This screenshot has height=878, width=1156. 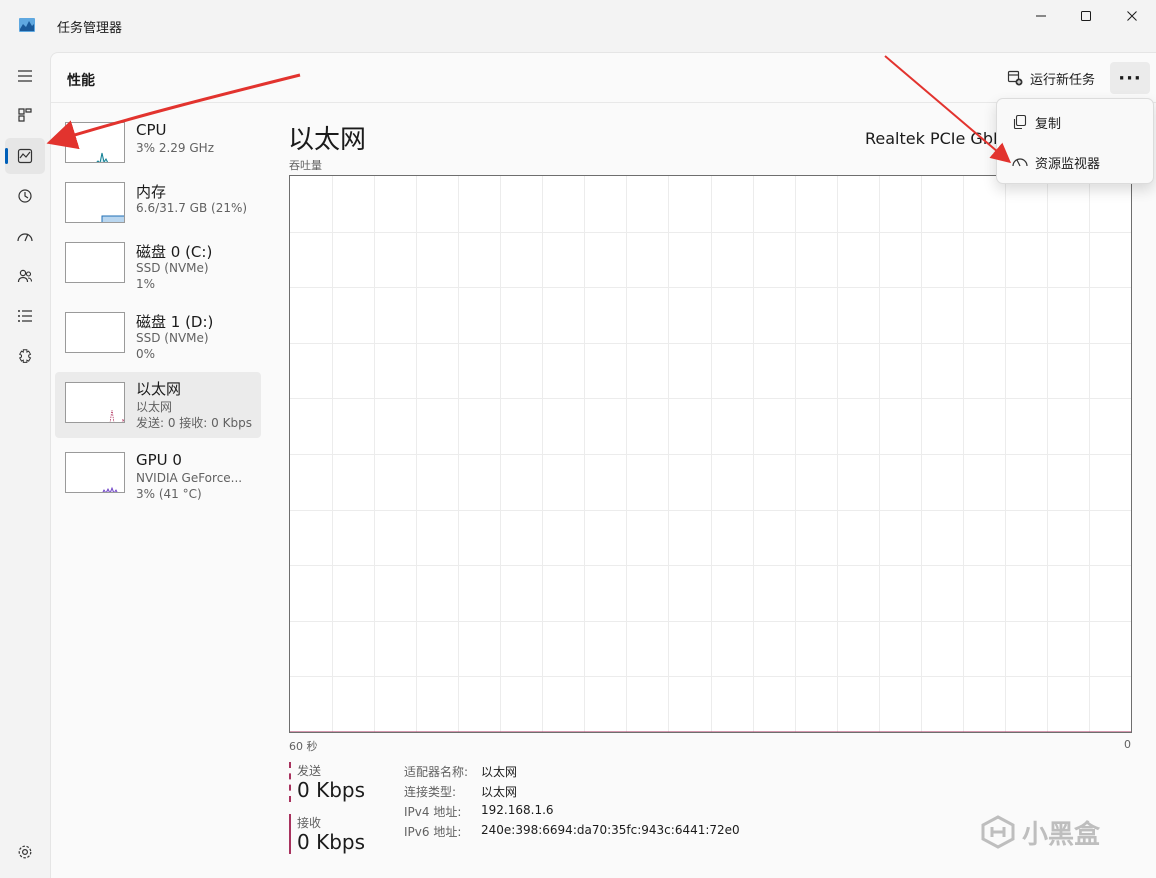 What do you see at coordinates (1130, 78) in the screenshot?
I see `more-options-button: ···` at bounding box center [1130, 78].